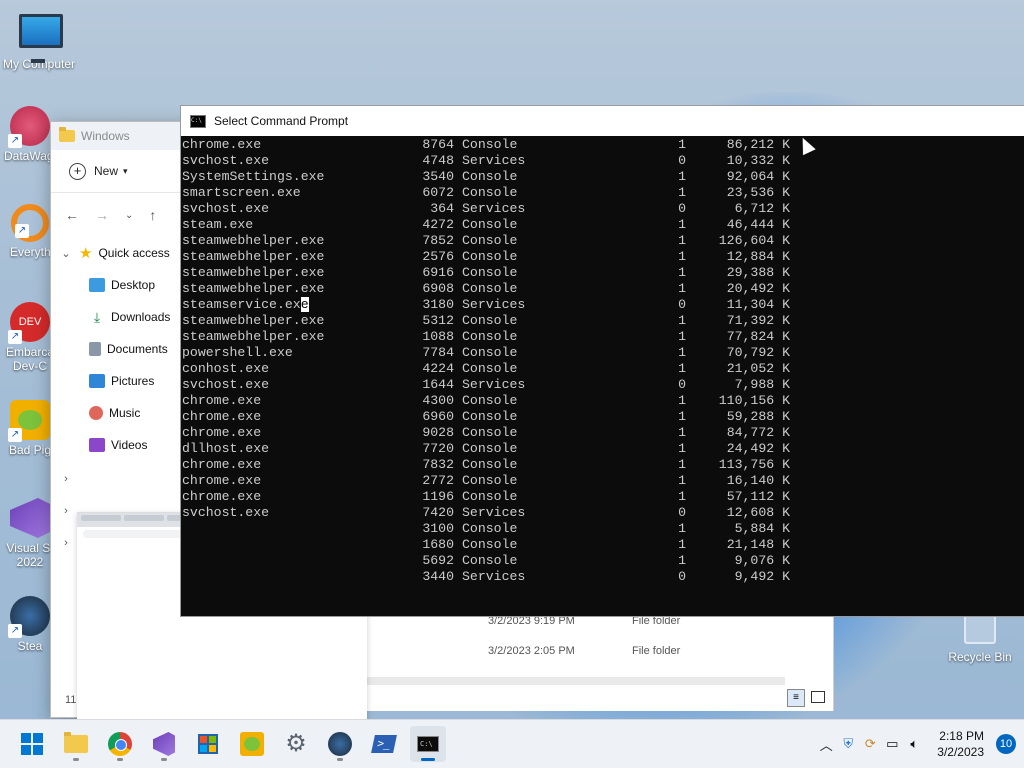 This screenshot has width=1024, height=768. What do you see at coordinates (656, 651) in the screenshot?
I see `file-type: File folder` at bounding box center [656, 651].